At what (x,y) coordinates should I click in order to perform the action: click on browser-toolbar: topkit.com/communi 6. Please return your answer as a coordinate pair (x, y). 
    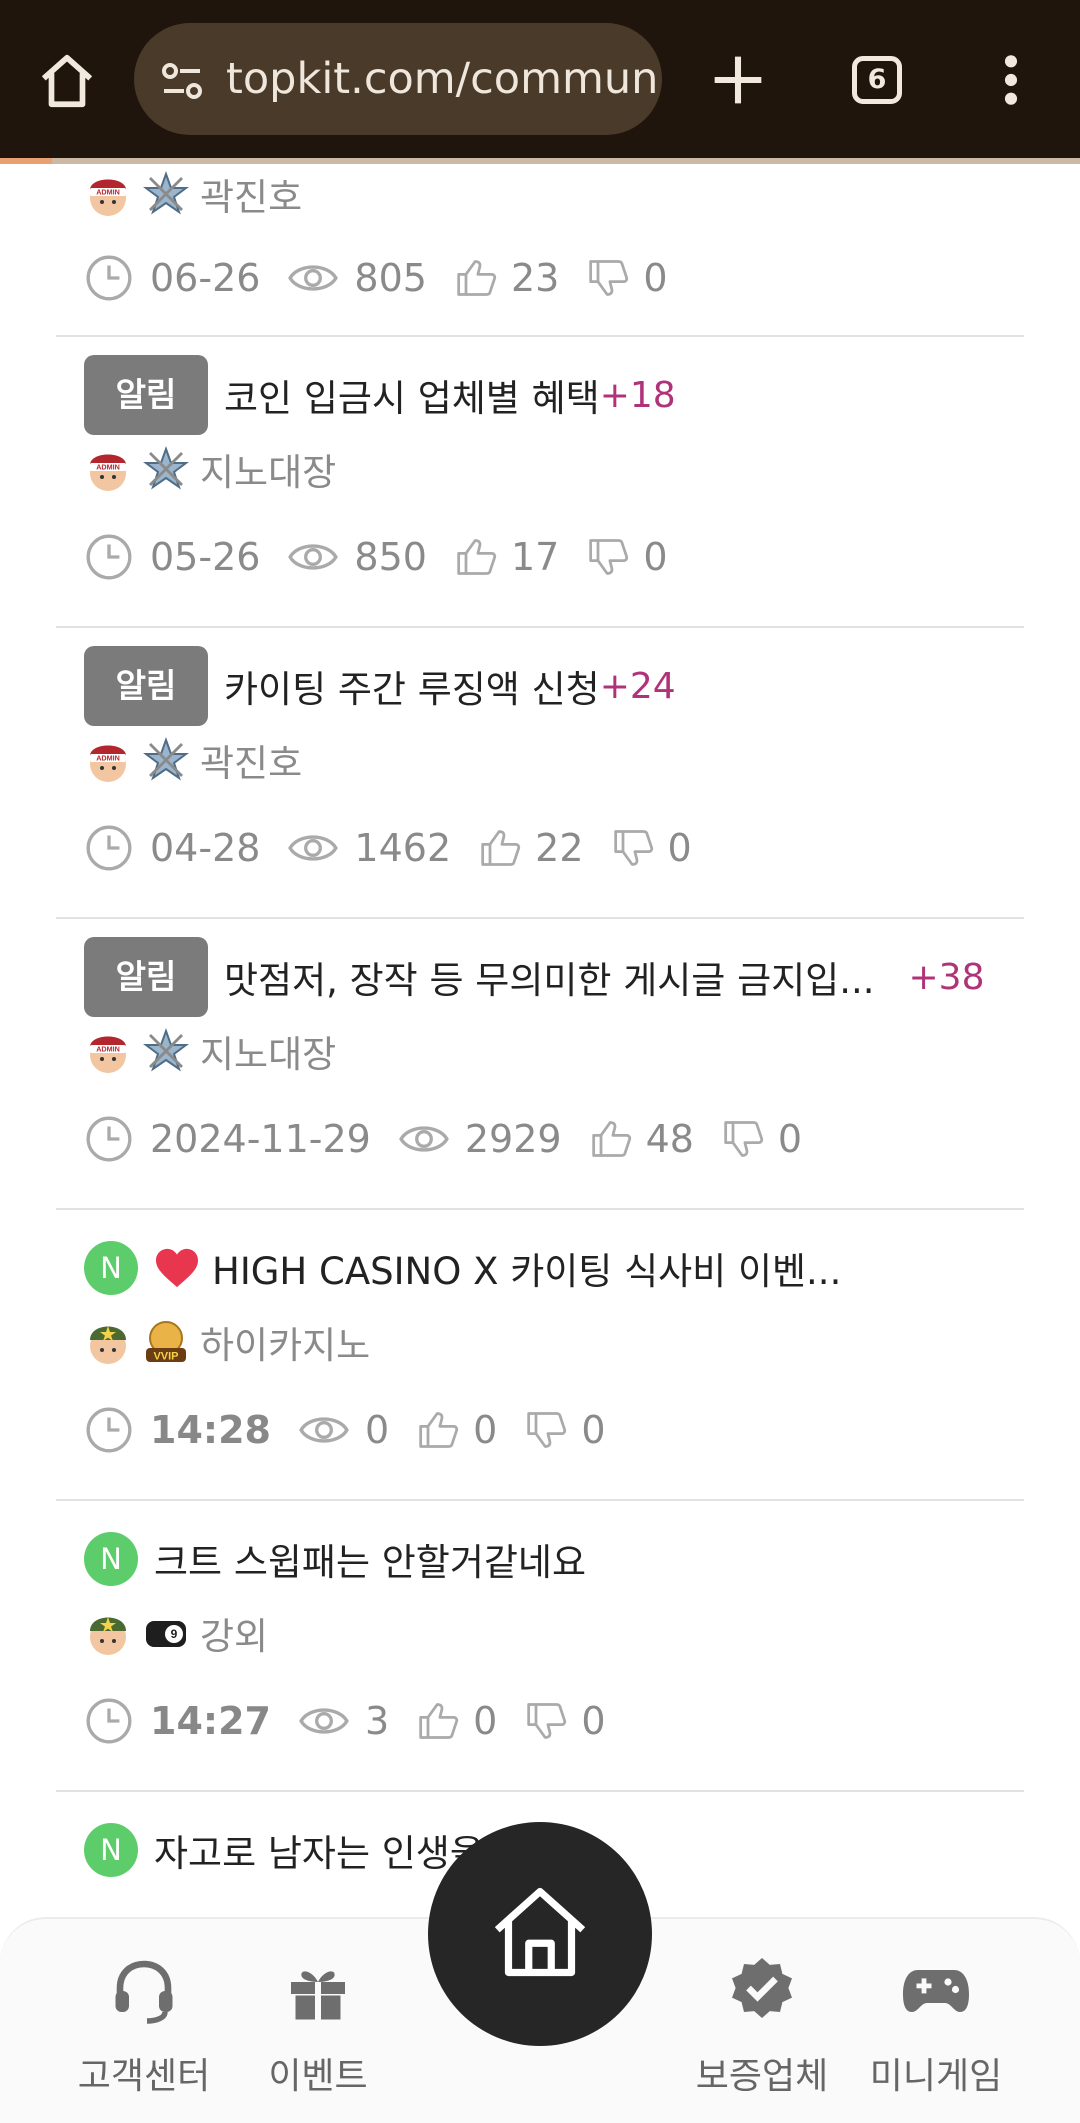
    Looking at the image, I should click on (540, 79).